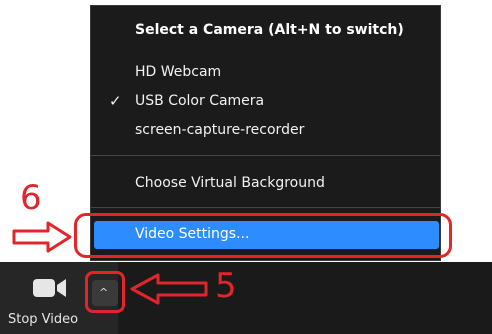  What do you see at coordinates (105, 292) in the screenshot?
I see `annotation-highlight-caret` at bounding box center [105, 292].